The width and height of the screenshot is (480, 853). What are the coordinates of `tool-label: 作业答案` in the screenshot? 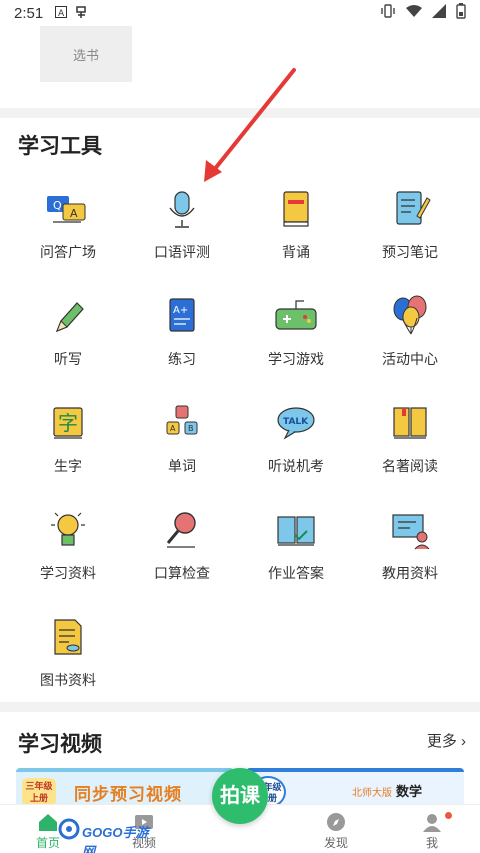 It's located at (296, 573).